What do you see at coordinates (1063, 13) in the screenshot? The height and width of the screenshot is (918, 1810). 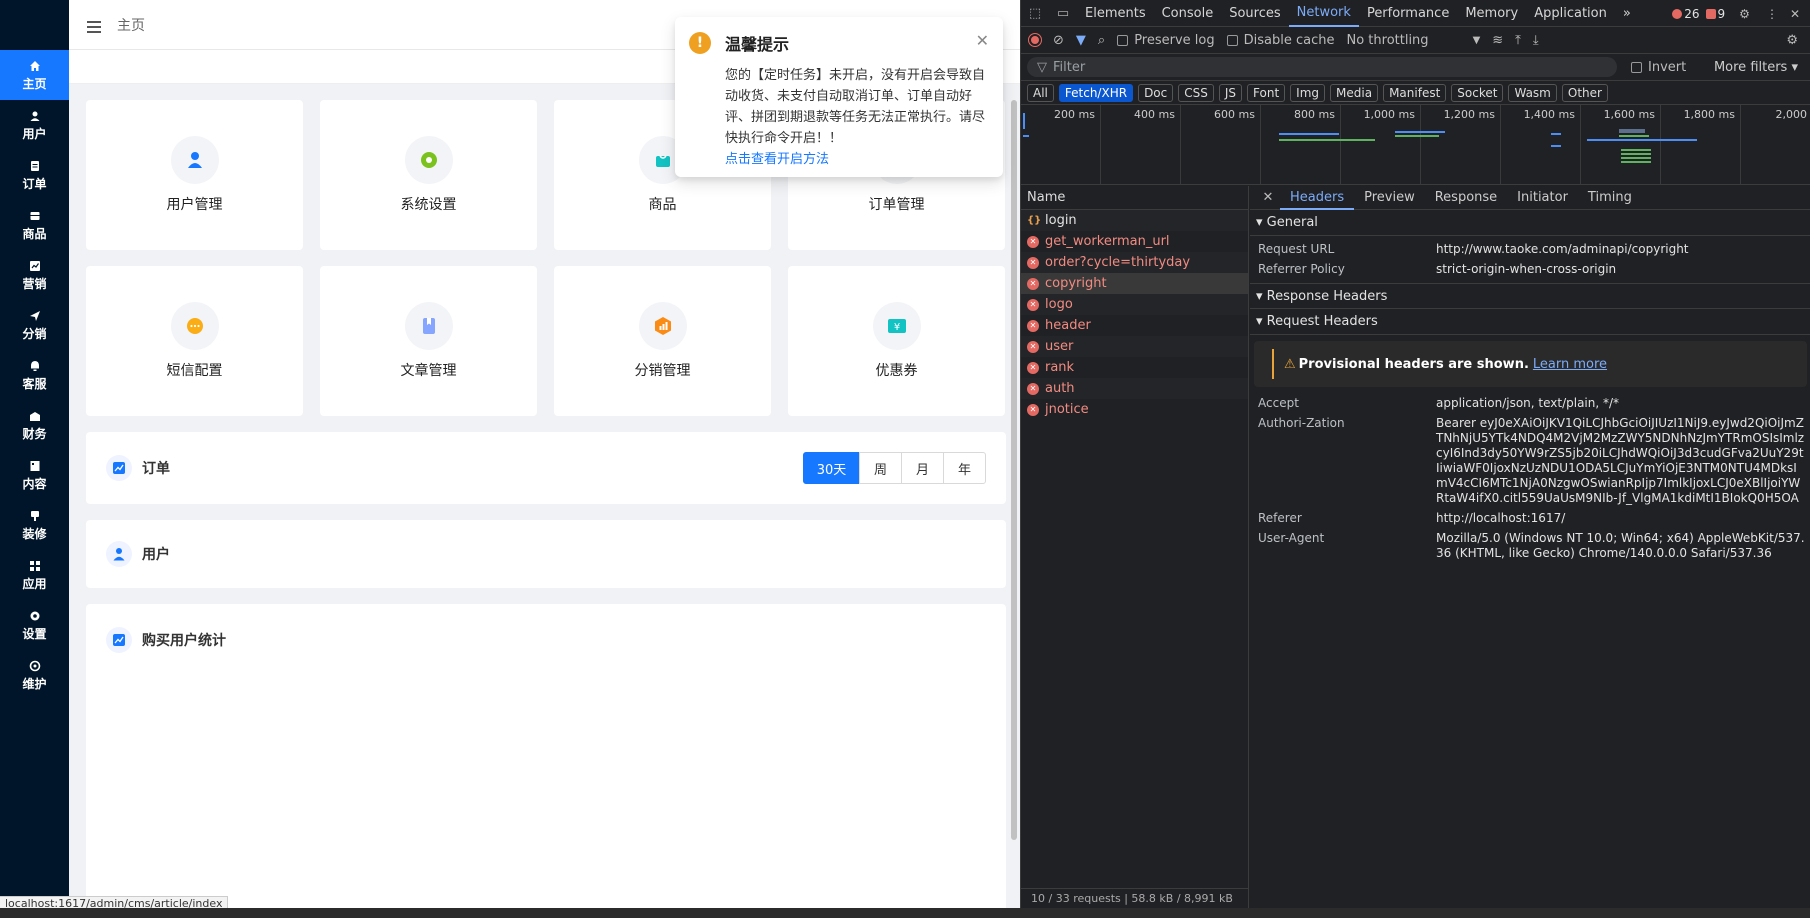 I see `device-toolbar-icon: ▭` at bounding box center [1063, 13].